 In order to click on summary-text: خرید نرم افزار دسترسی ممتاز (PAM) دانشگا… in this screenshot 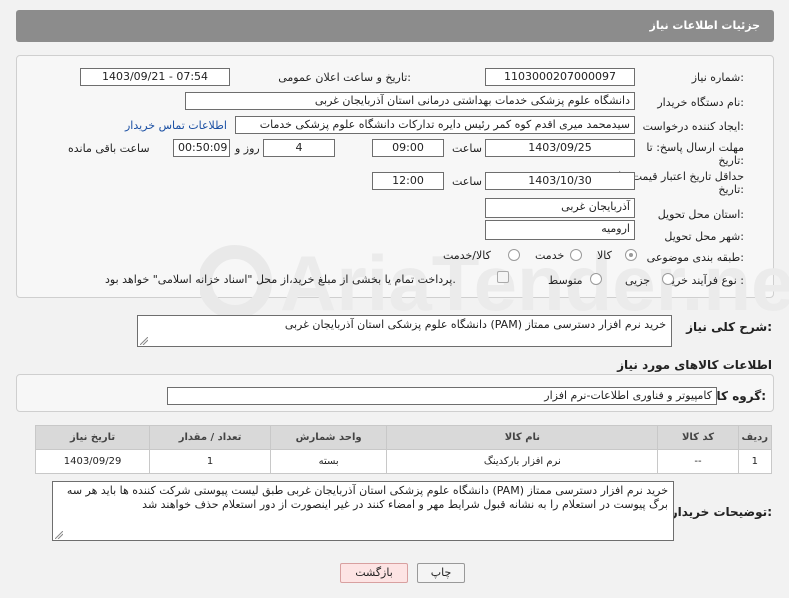, I will do `click(475, 324)`.